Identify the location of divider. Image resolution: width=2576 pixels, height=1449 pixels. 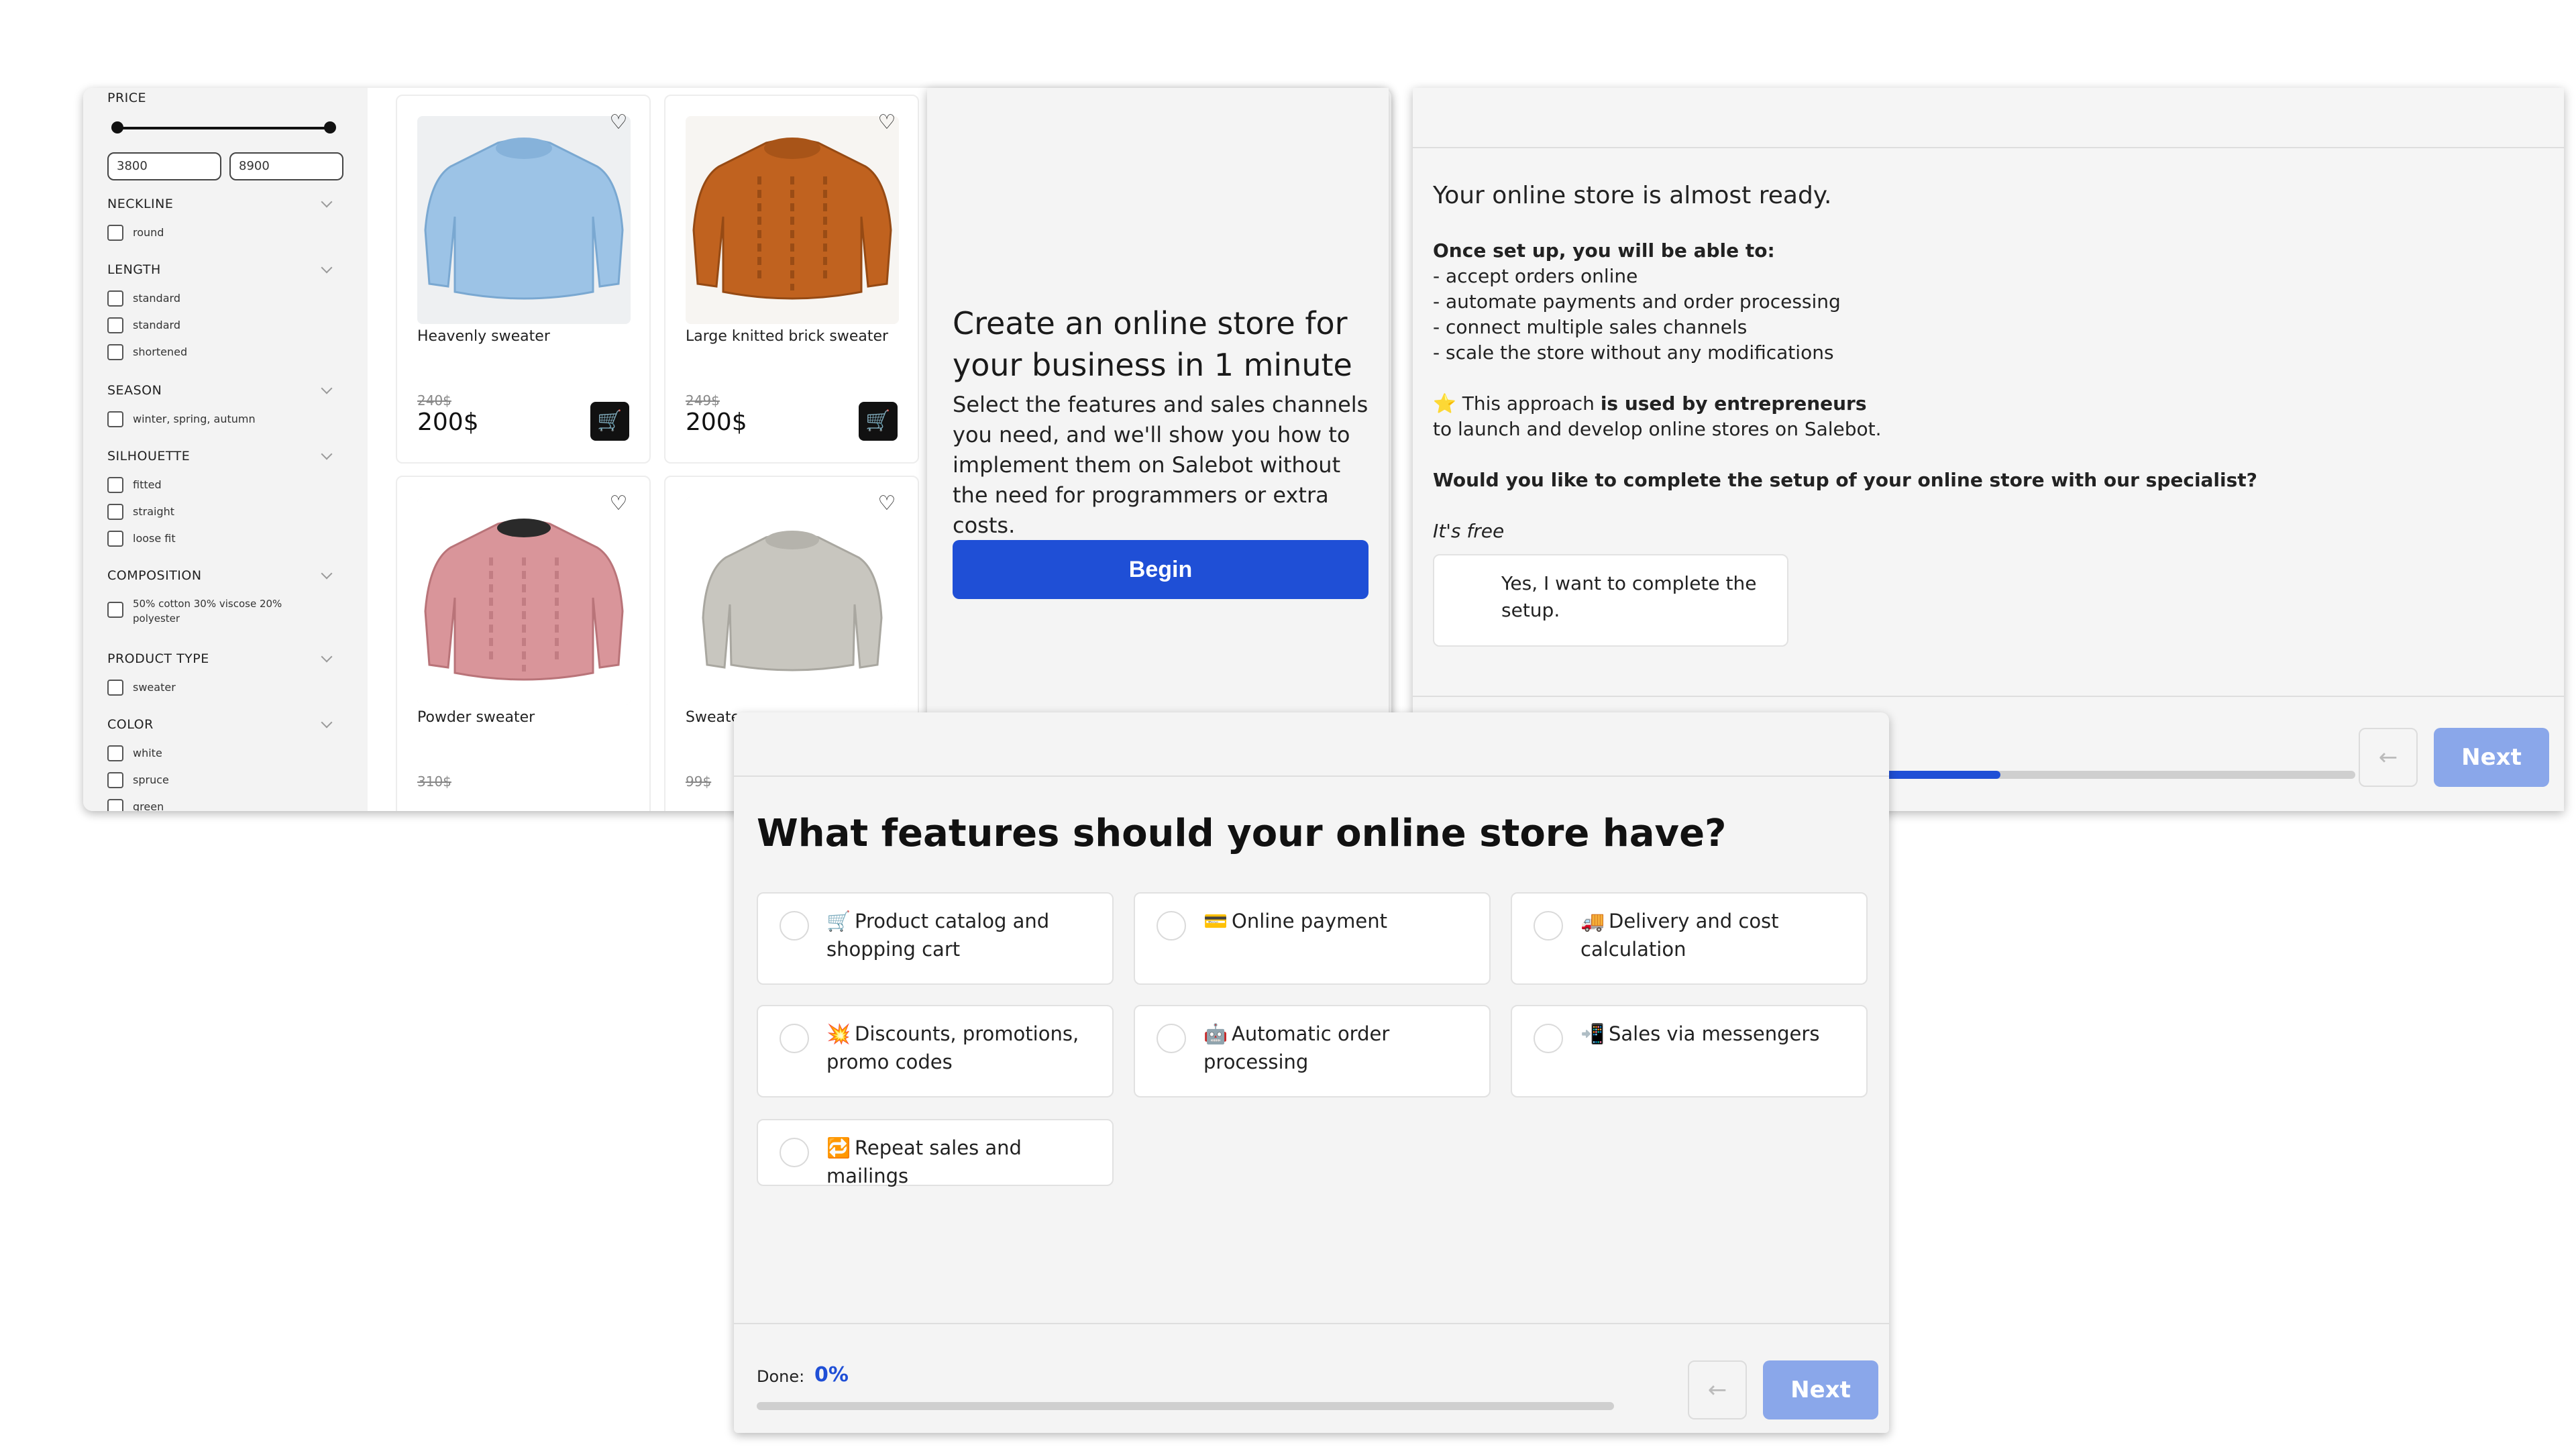
(1311, 1323).